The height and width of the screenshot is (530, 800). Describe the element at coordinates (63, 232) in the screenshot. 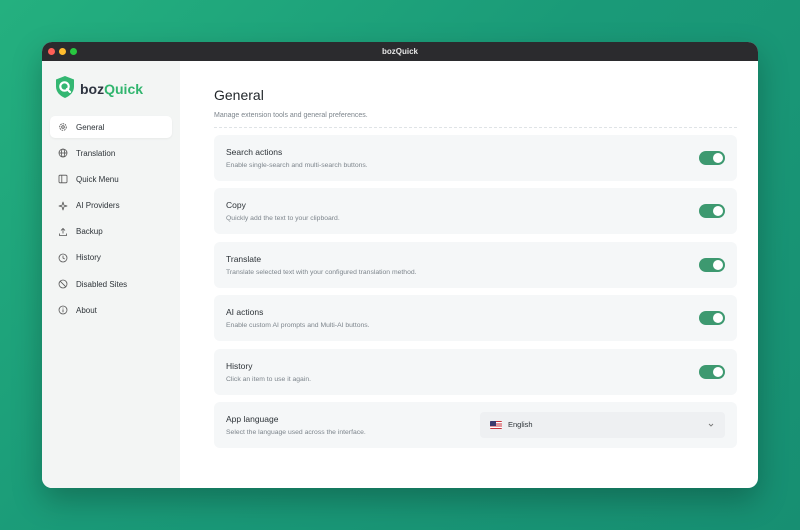

I see `upload-icon` at that location.